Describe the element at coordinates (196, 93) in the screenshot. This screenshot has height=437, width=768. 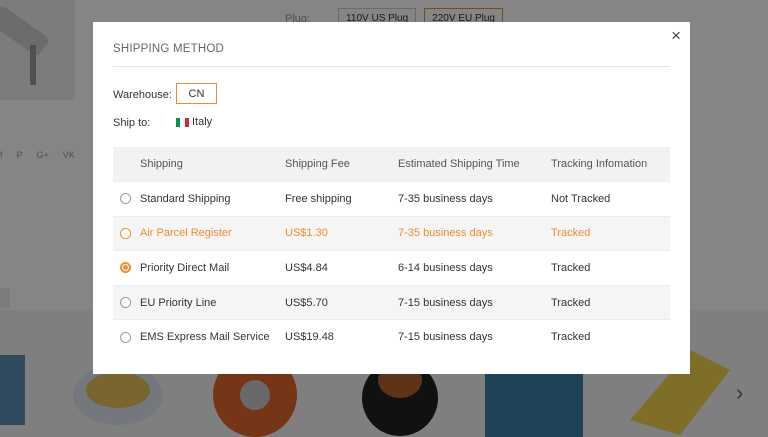
I see `warehouse-select: CN` at that location.